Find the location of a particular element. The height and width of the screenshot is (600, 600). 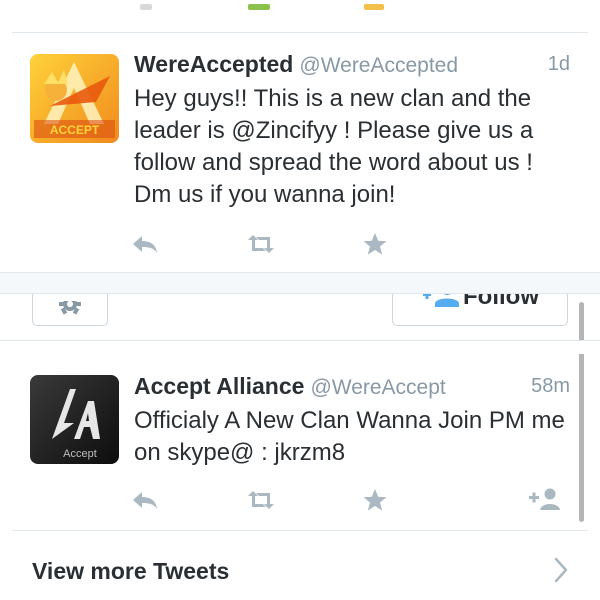

gear-icon is located at coordinates (70, 308).